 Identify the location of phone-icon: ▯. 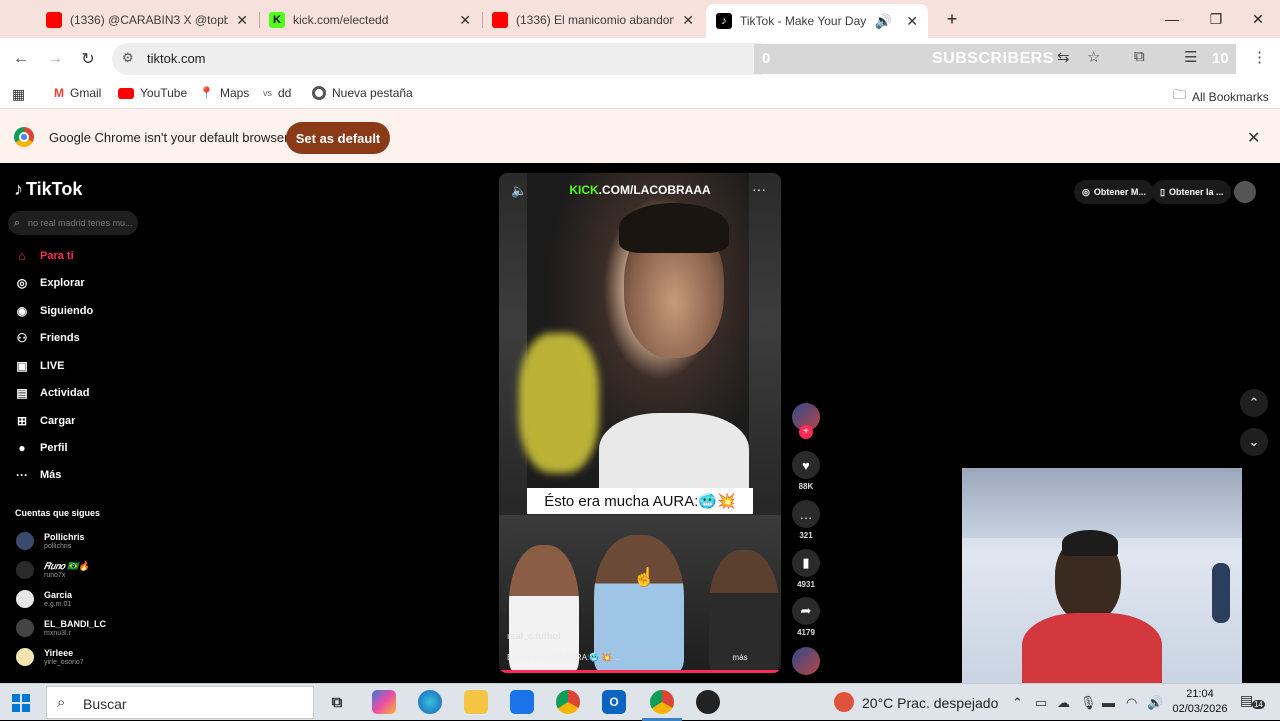
(1162, 191).